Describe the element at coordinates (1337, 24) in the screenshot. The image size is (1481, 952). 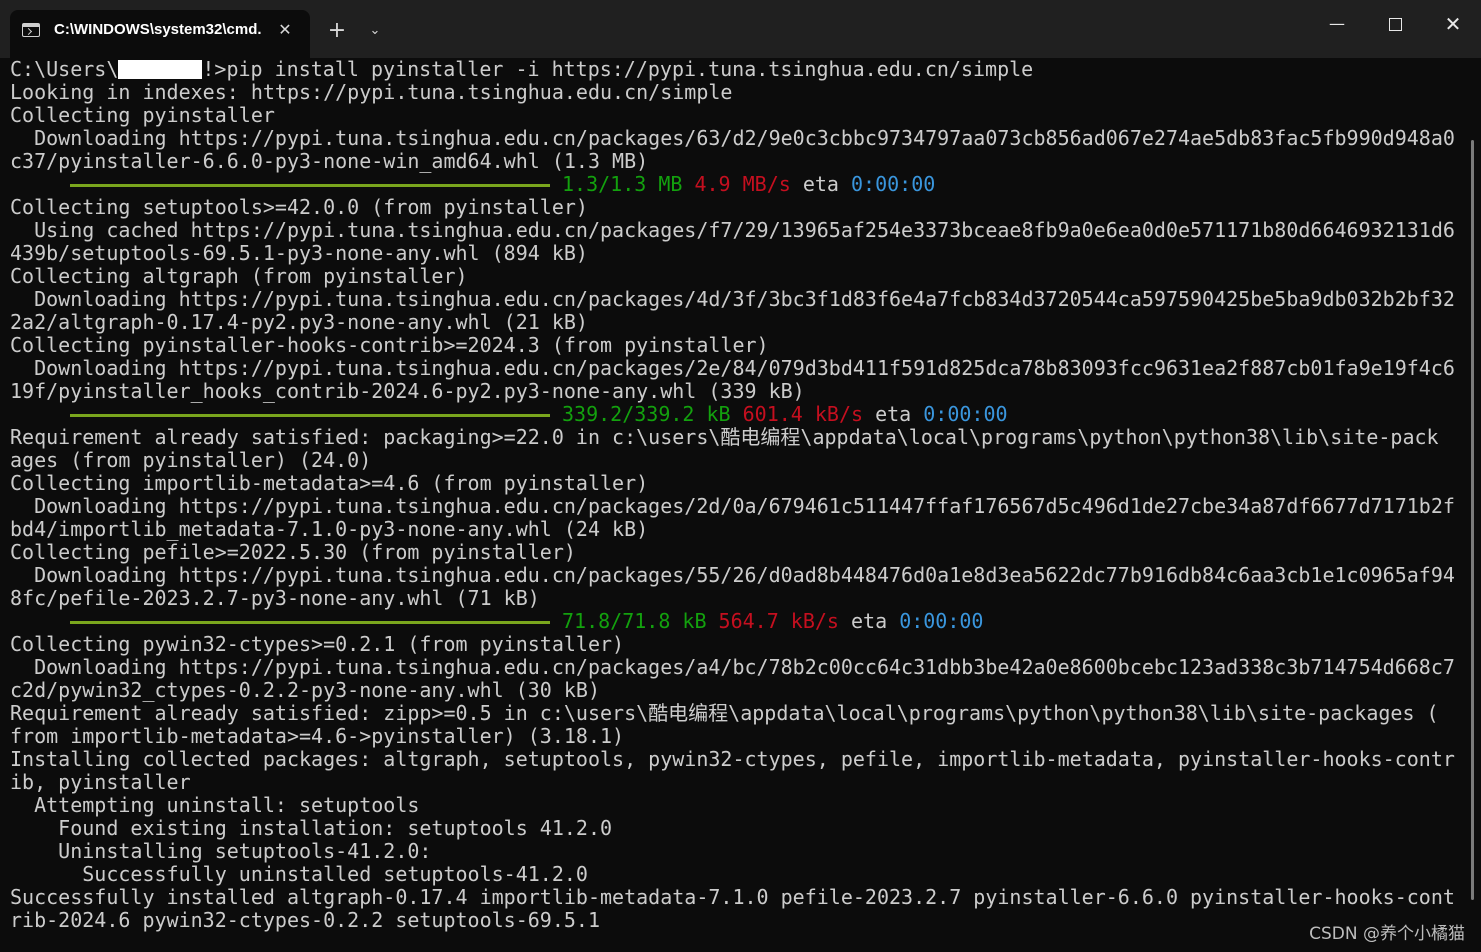
I see `minimize-button: —` at that location.